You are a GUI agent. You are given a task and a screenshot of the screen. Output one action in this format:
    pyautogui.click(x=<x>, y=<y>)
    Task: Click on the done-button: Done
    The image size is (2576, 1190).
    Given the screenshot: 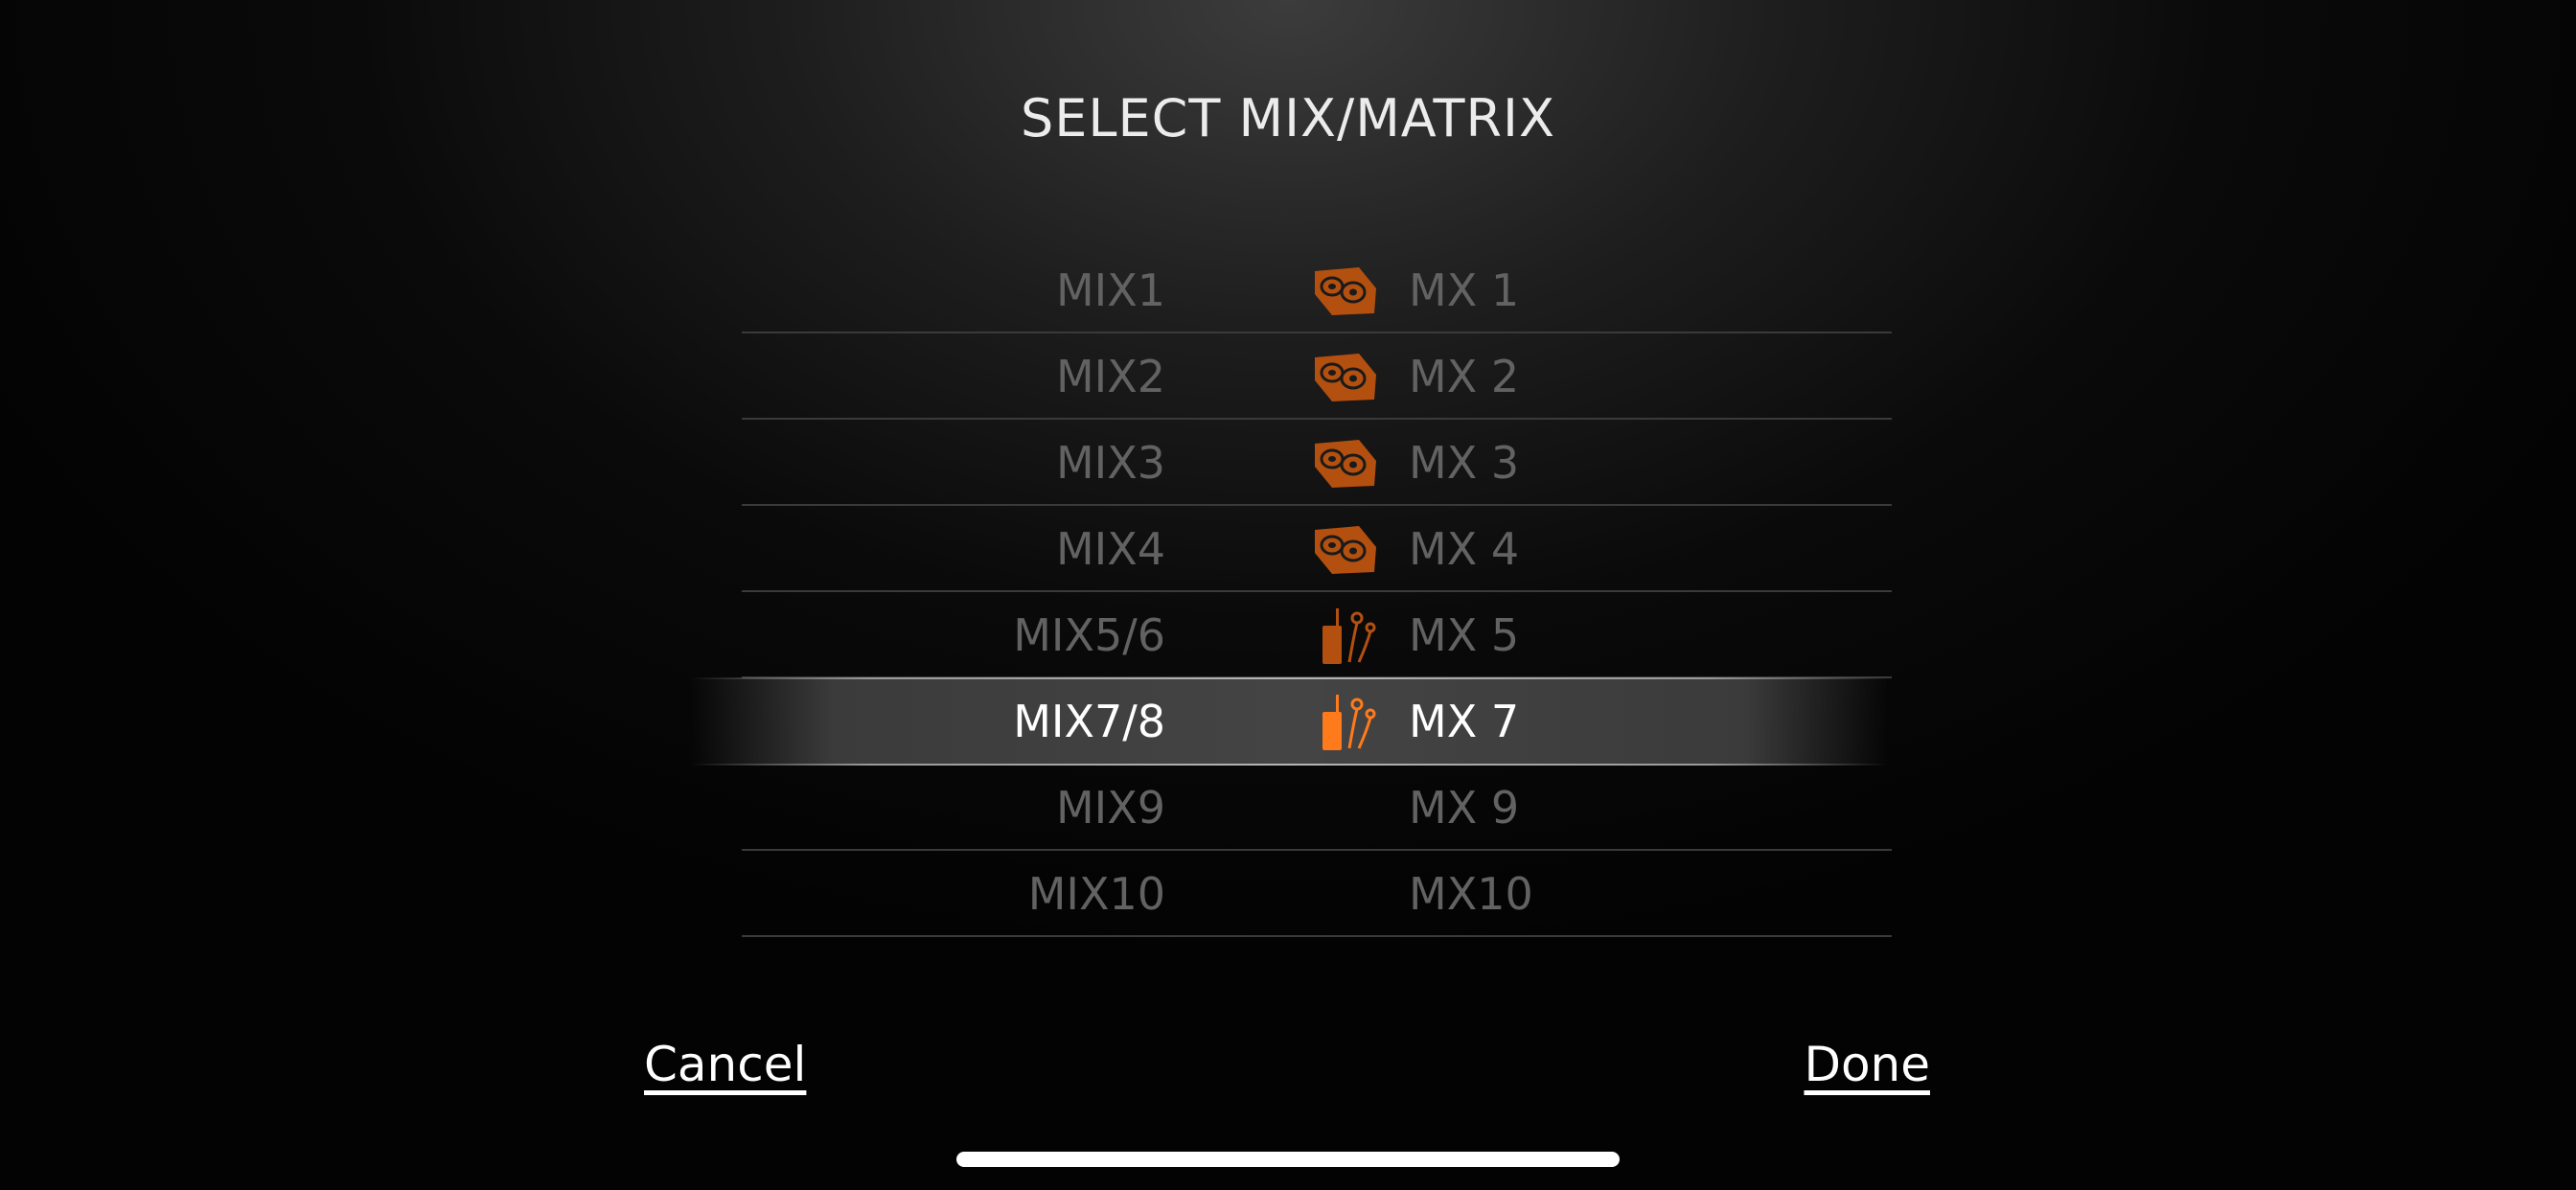 What is the action you would take?
    pyautogui.click(x=1867, y=1065)
    